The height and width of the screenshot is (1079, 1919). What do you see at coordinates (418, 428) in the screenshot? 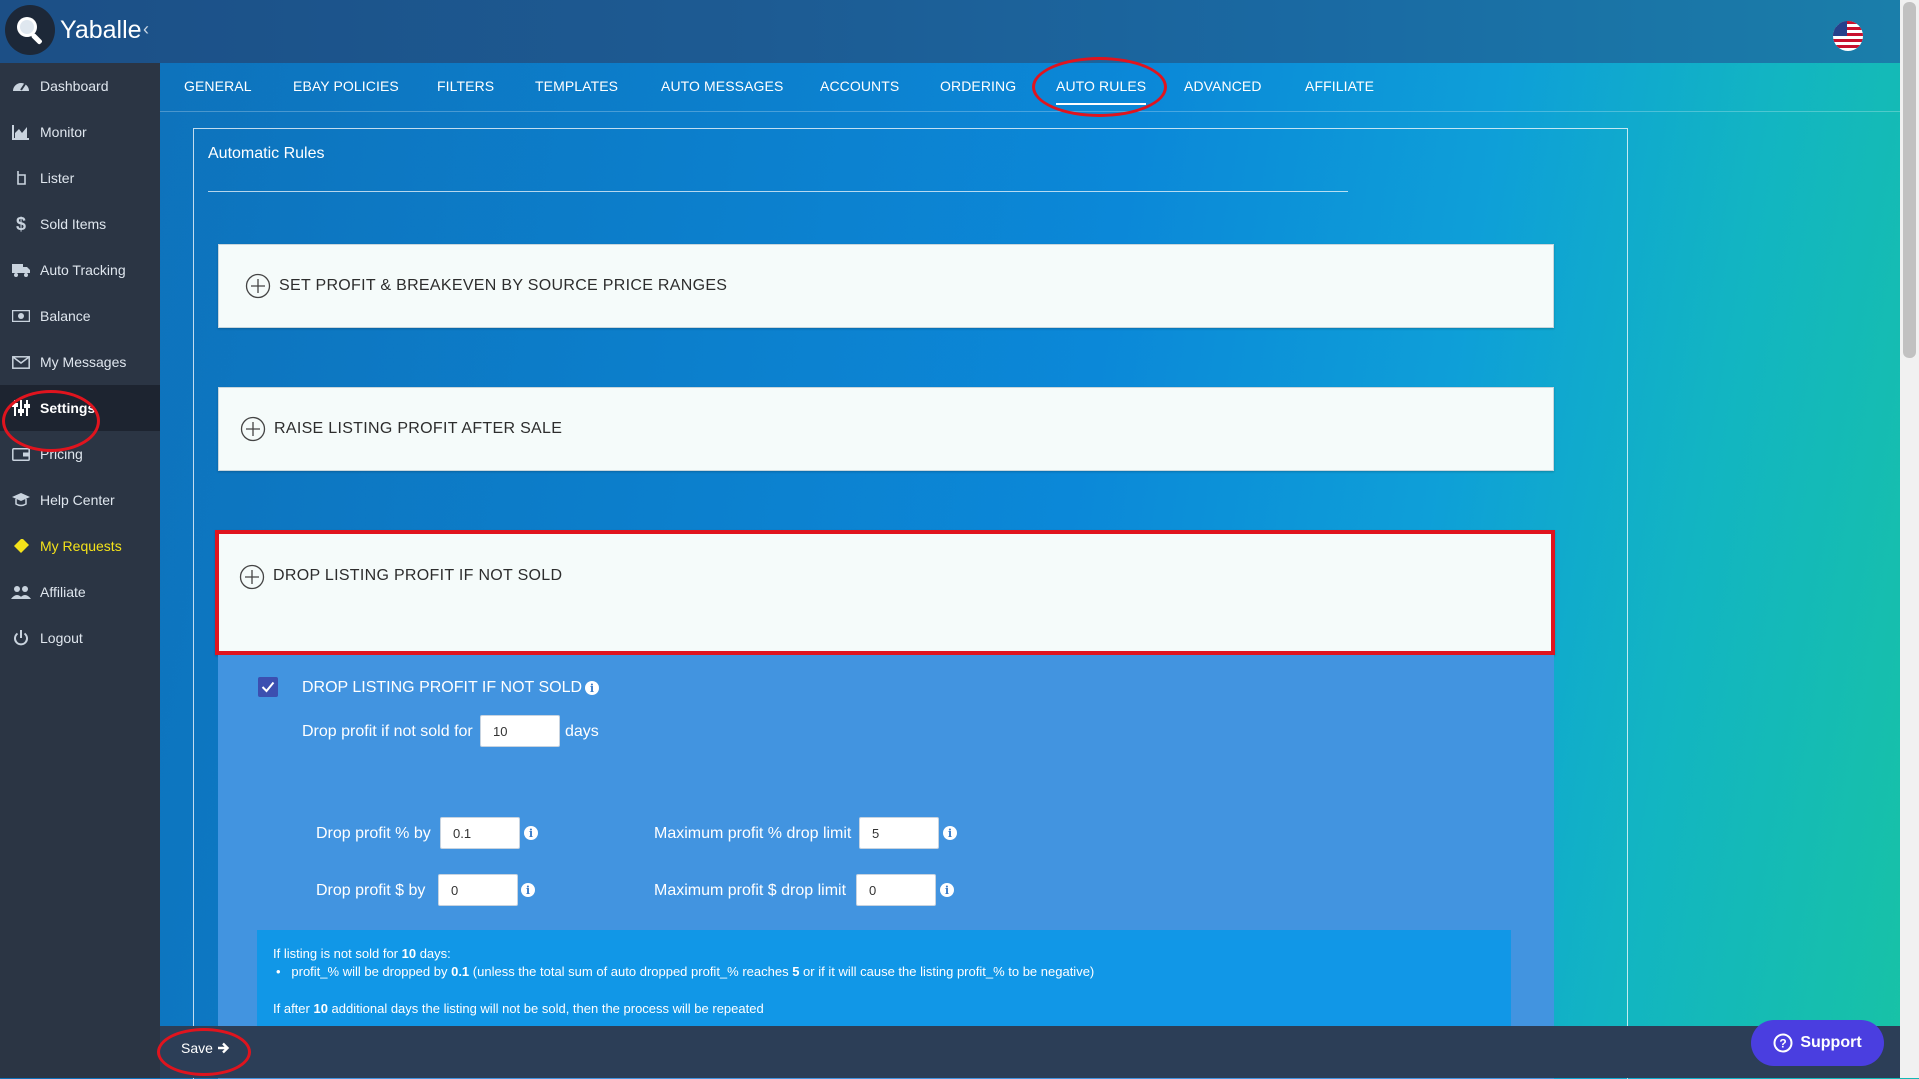
I see `accordion-label: RAISE LISTING PROFIT AFTER SALE` at bounding box center [418, 428].